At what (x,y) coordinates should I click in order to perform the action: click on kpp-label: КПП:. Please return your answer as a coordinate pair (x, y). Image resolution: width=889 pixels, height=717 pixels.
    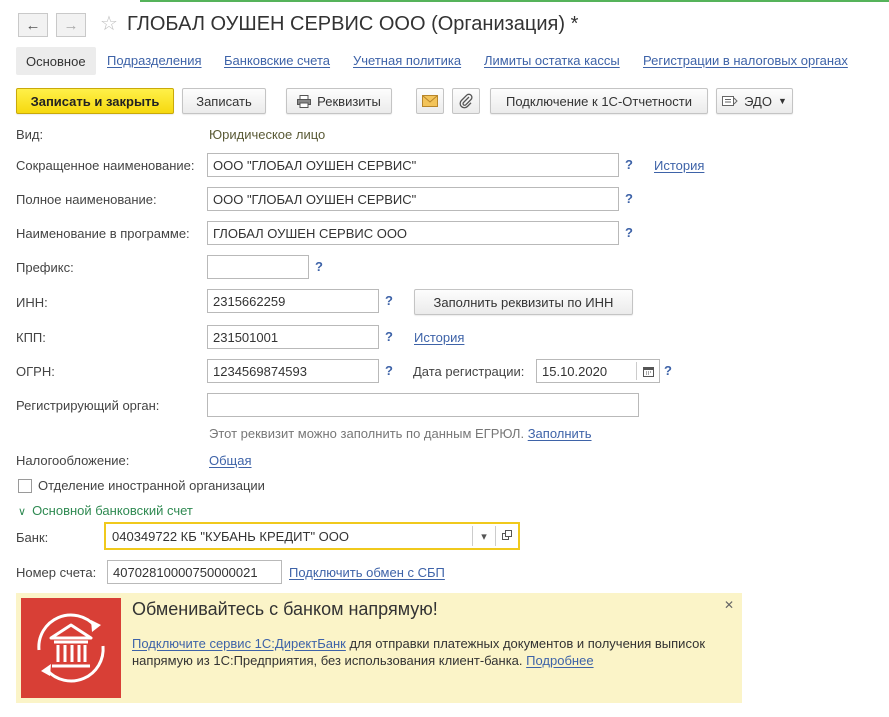
    Looking at the image, I should click on (31, 337).